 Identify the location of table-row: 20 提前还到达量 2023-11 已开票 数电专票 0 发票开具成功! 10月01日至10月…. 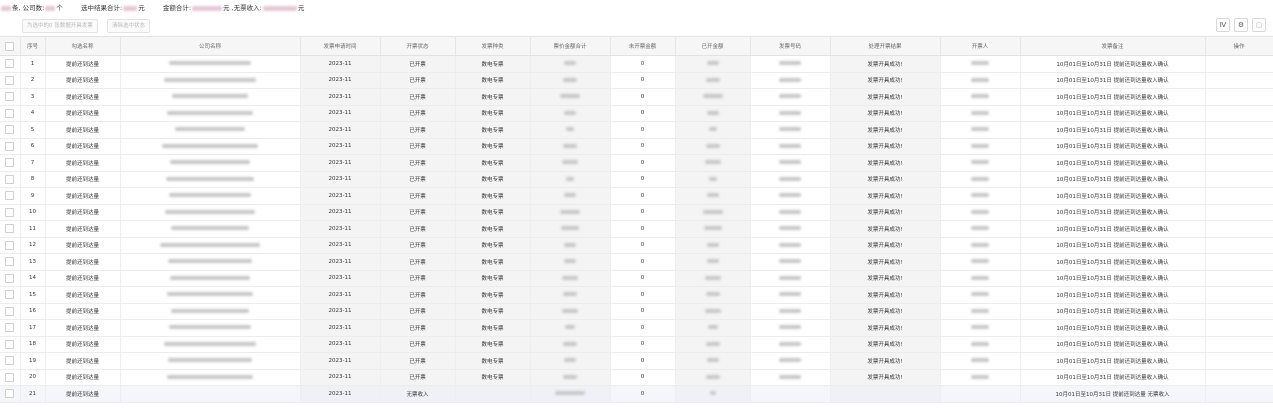
(636, 377).